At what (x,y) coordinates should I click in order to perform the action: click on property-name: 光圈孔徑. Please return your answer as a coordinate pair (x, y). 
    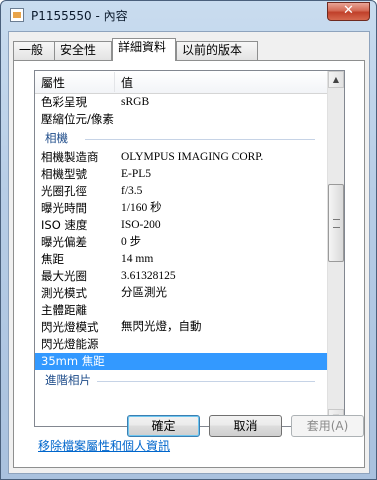
    Looking at the image, I should click on (64, 191).